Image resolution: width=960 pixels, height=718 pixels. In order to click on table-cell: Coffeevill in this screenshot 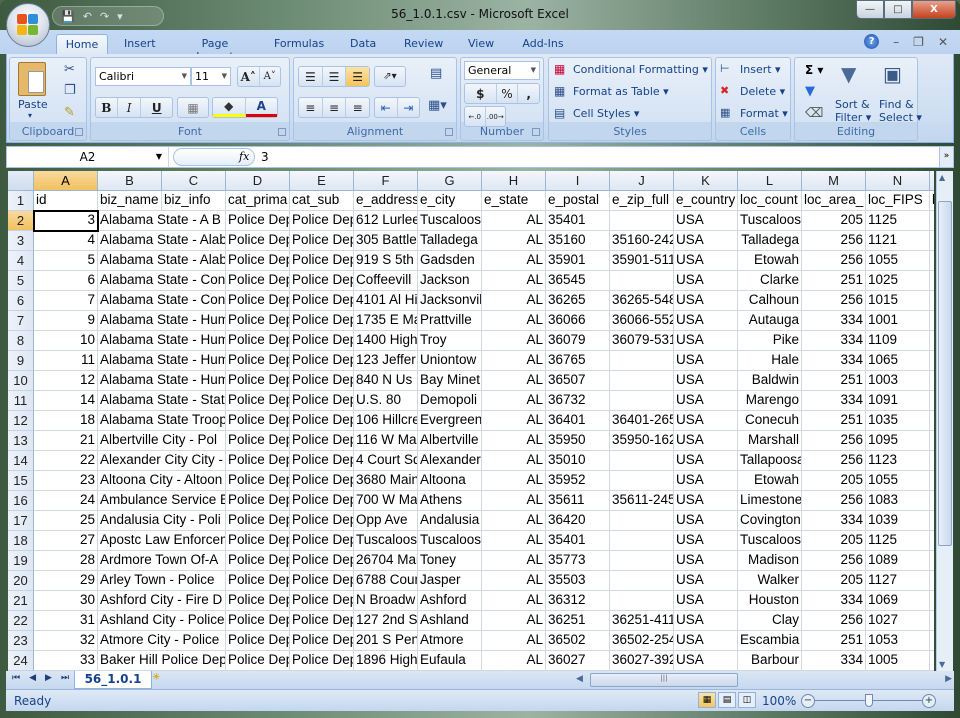, I will do `click(386, 281)`.